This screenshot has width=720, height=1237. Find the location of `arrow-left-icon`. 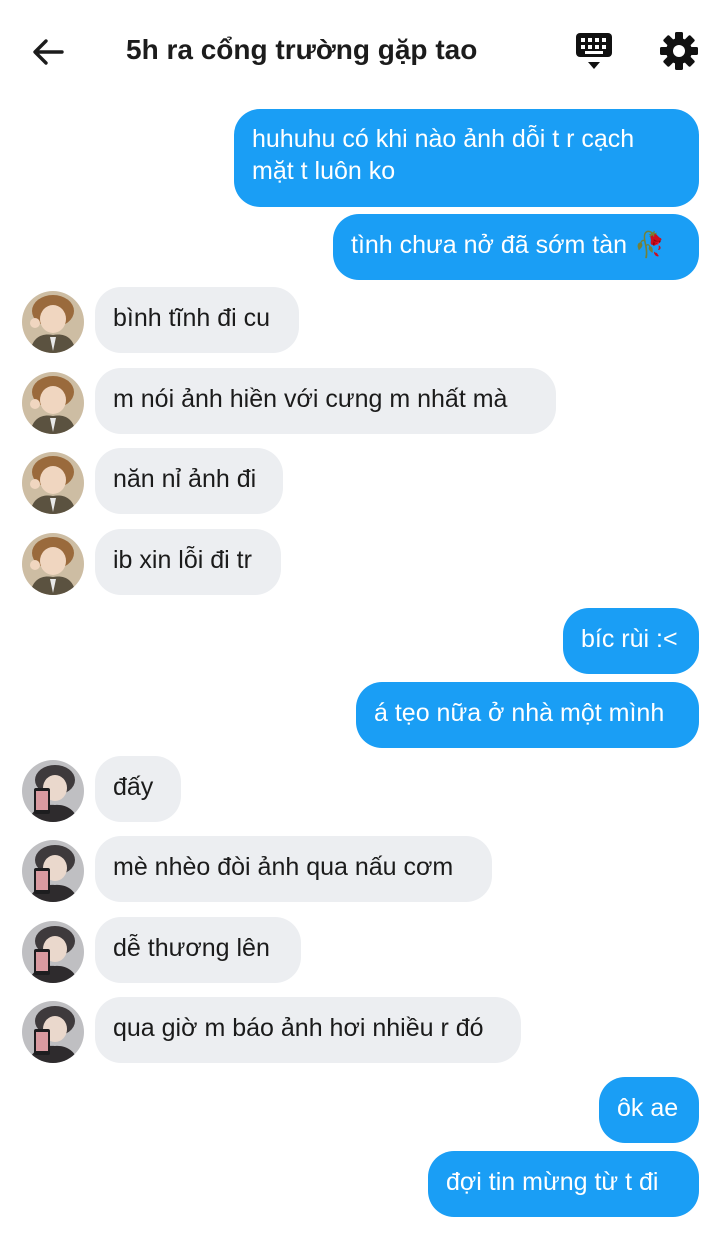

arrow-left-icon is located at coordinates (48, 52).